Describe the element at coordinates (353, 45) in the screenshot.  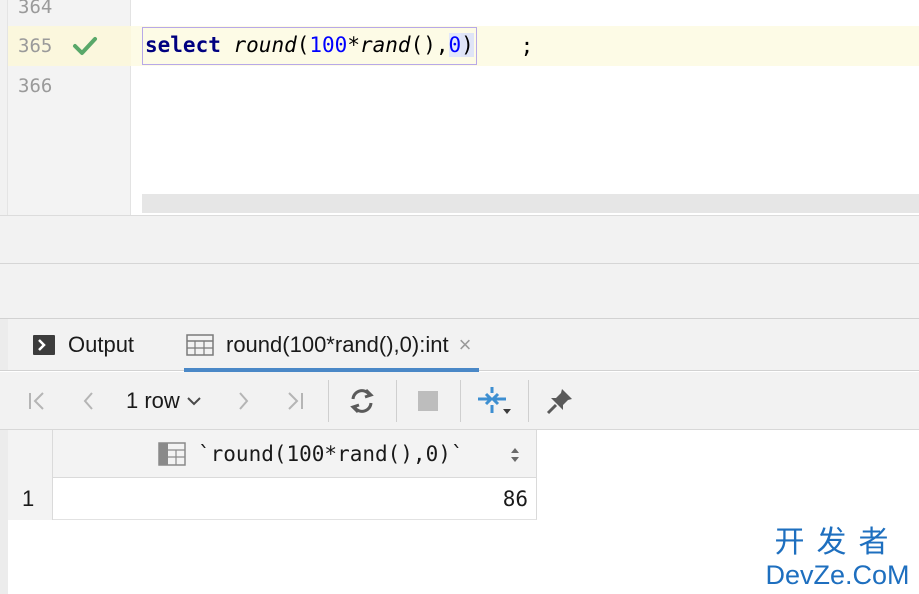
I see `operator: *` at that location.